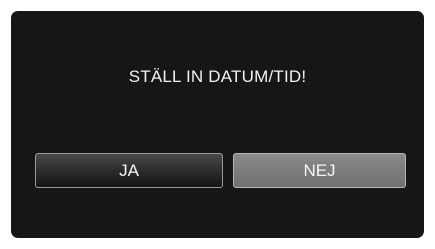 This screenshot has width=435, height=249. I want to click on yes-button-label: JA, so click(129, 170).